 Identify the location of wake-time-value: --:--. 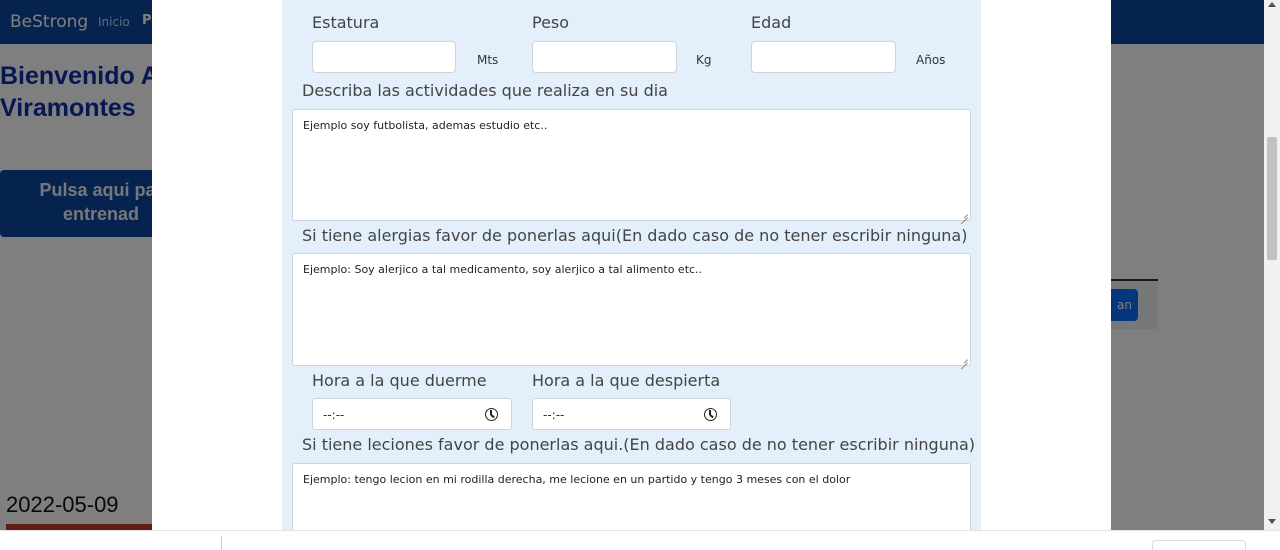
(554, 415).